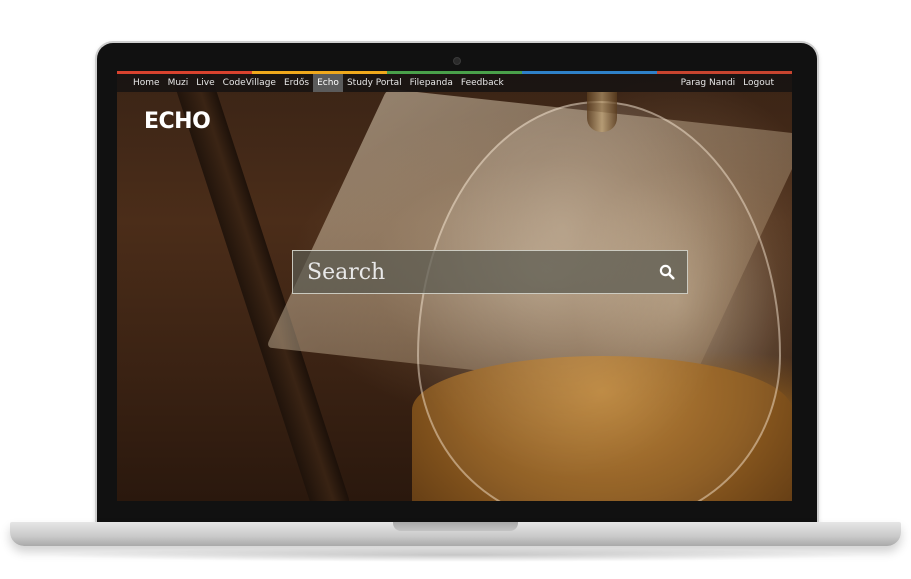  I want to click on nav-filepanda: Filepanda, so click(431, 83).